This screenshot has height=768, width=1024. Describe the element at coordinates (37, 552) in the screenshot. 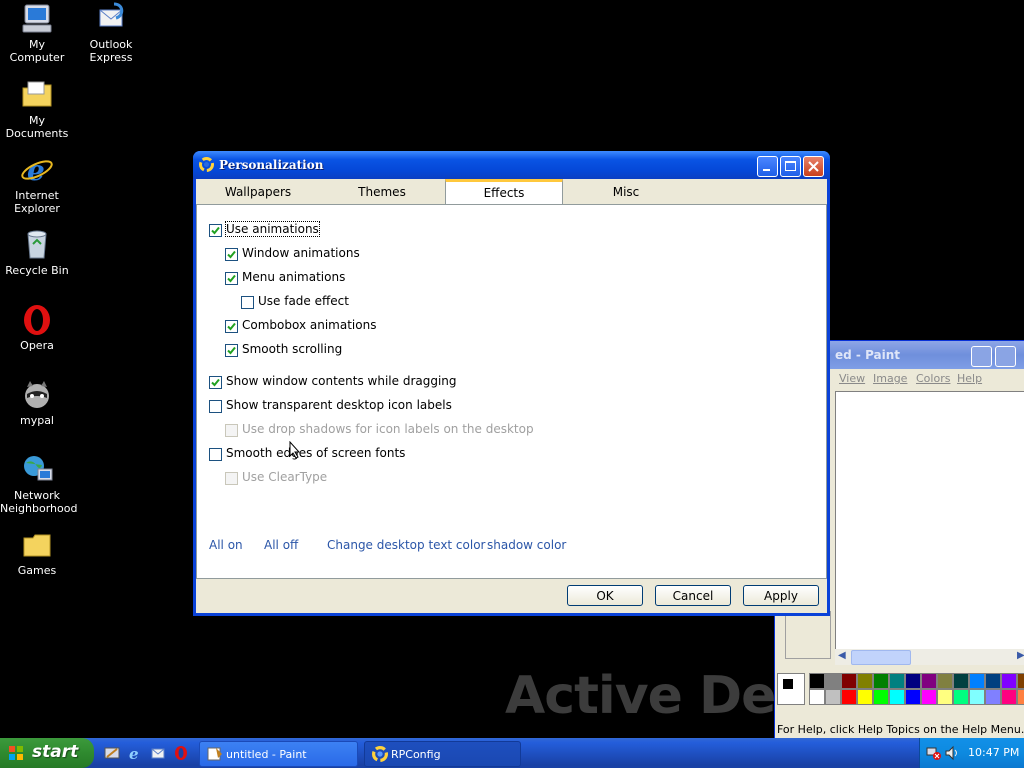

I see `desktop-icon-games: Games` at that location.